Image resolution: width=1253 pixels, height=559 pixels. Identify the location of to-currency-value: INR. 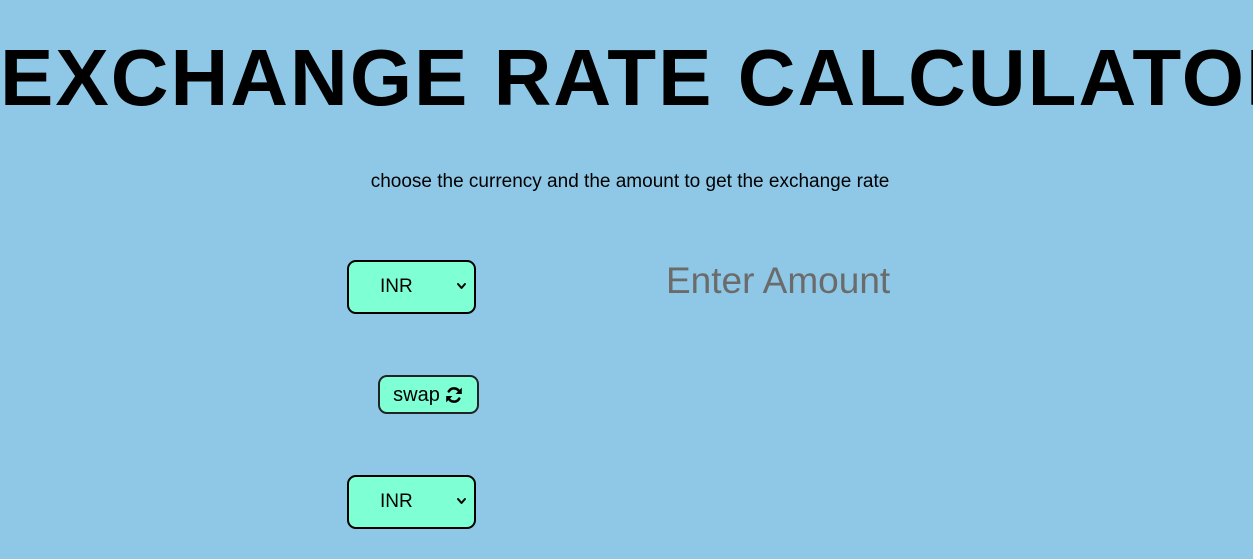
(396, 501).